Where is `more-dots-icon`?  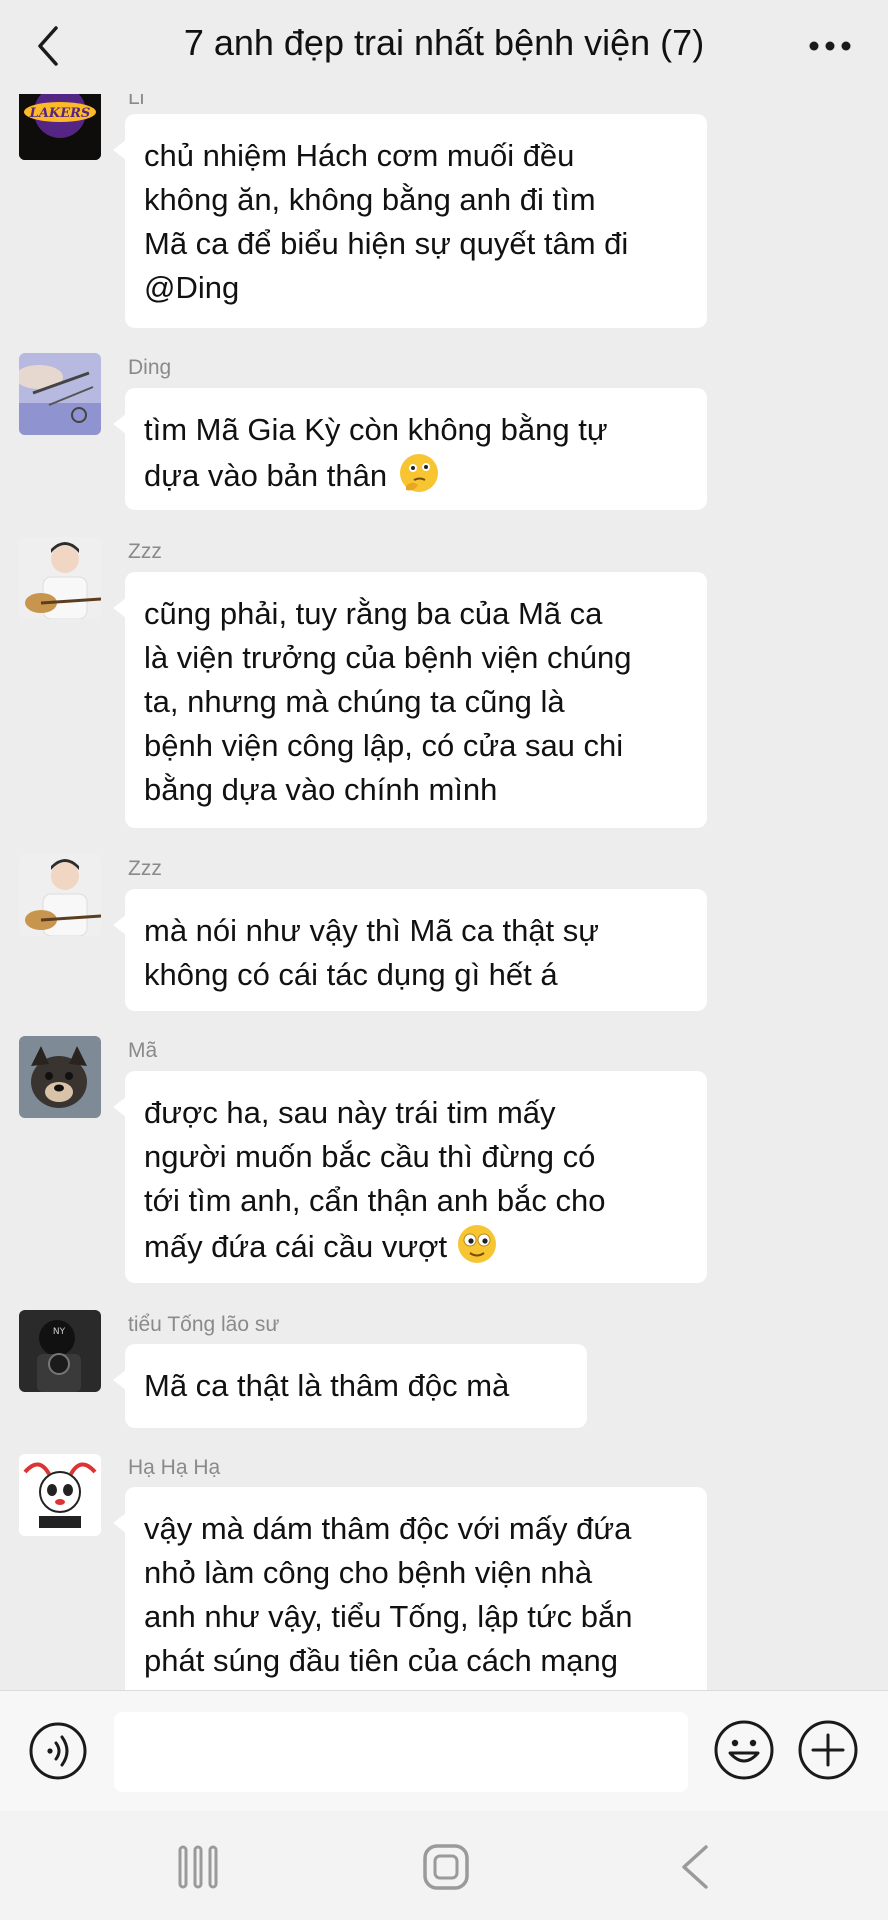
more-dots-icon is located at coordinates (830, 46).